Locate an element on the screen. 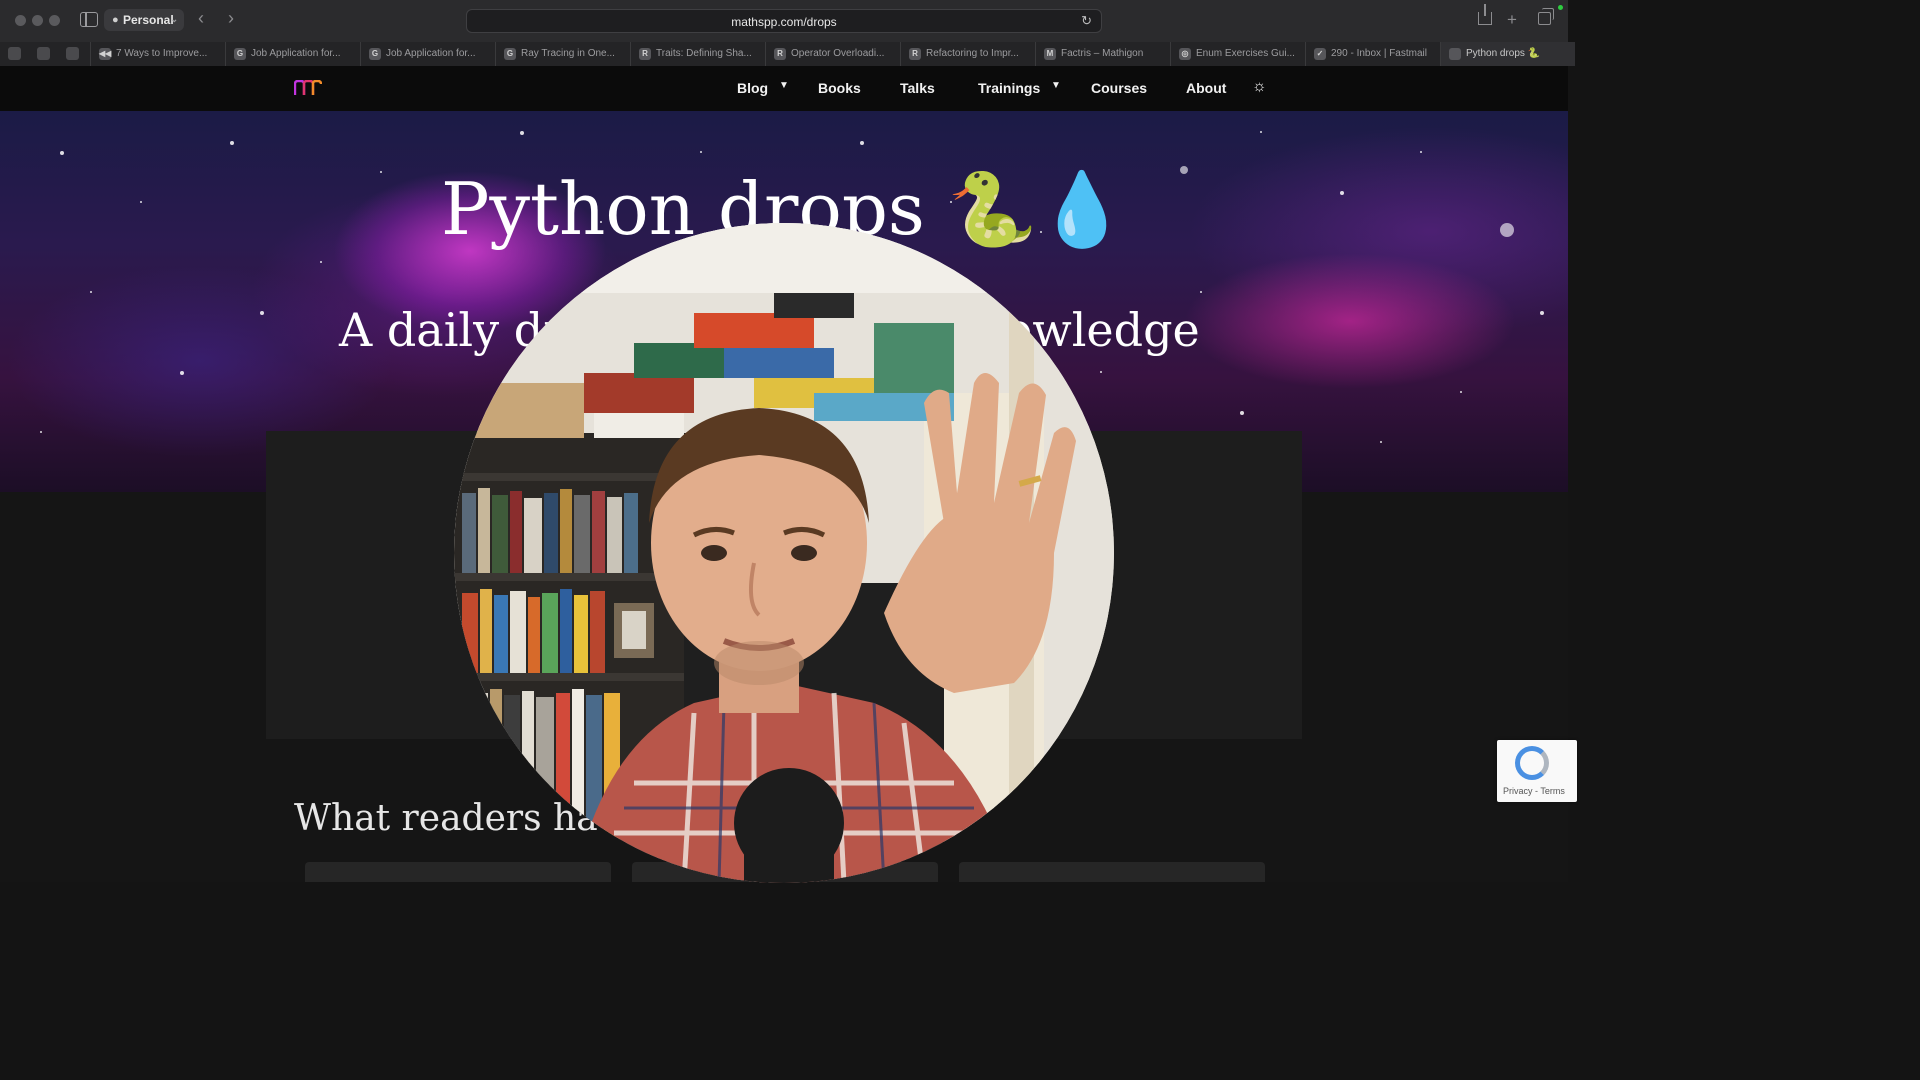 This screenshot has width=1920, height=1080. browser-tab: M Factris – Mathigon is located at coordinates (1102, 54).